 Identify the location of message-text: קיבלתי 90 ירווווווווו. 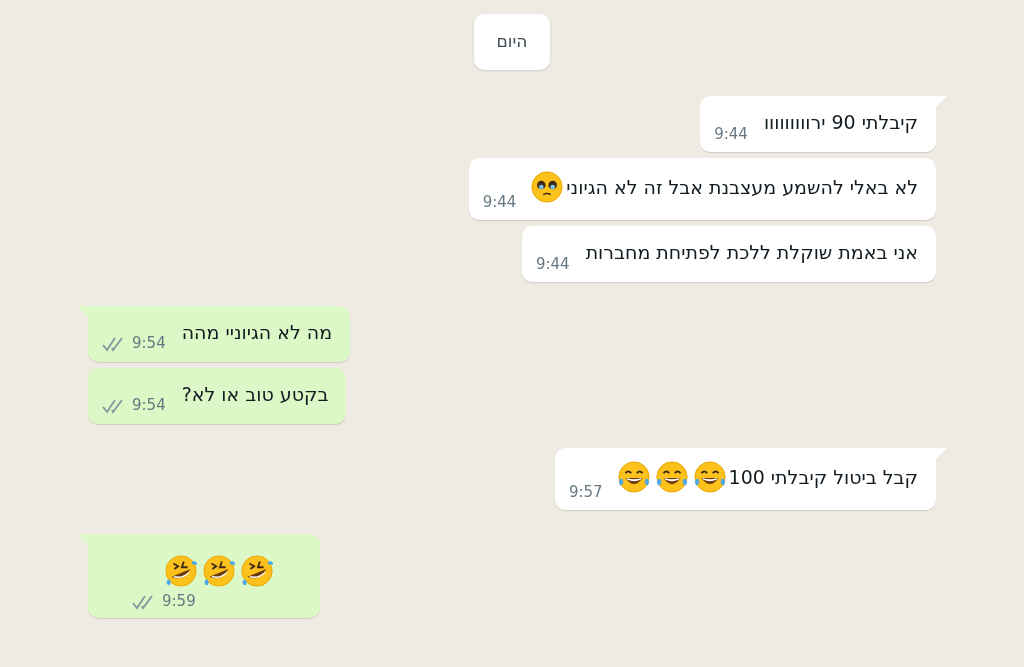
(840, 122).